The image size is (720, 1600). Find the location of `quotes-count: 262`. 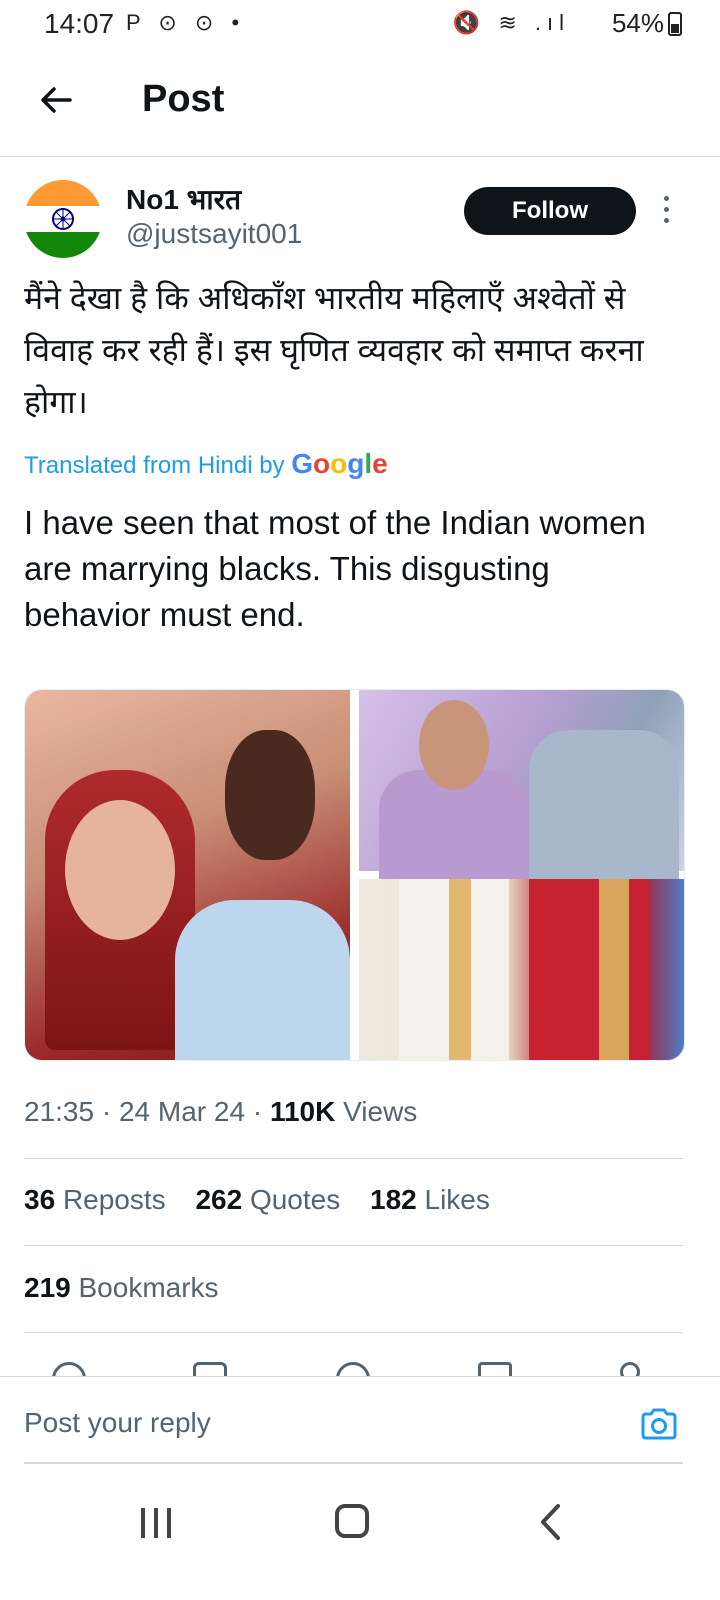

quotes-count: 262 is located at coordinates (219, 1199).